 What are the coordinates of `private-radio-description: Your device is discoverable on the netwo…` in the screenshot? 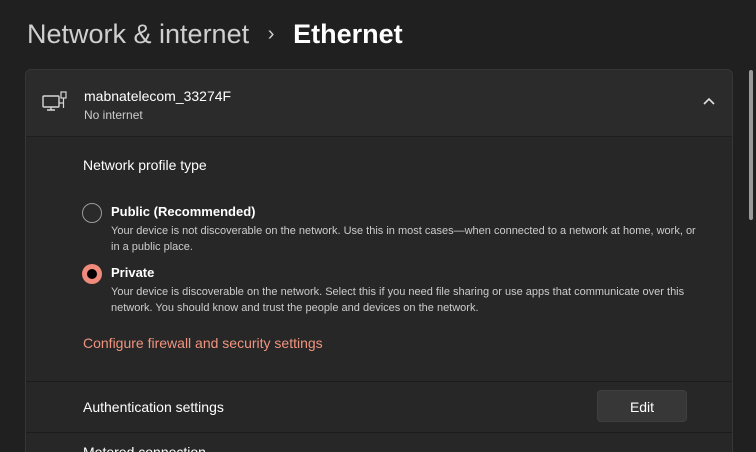 It's located at (398, 300).